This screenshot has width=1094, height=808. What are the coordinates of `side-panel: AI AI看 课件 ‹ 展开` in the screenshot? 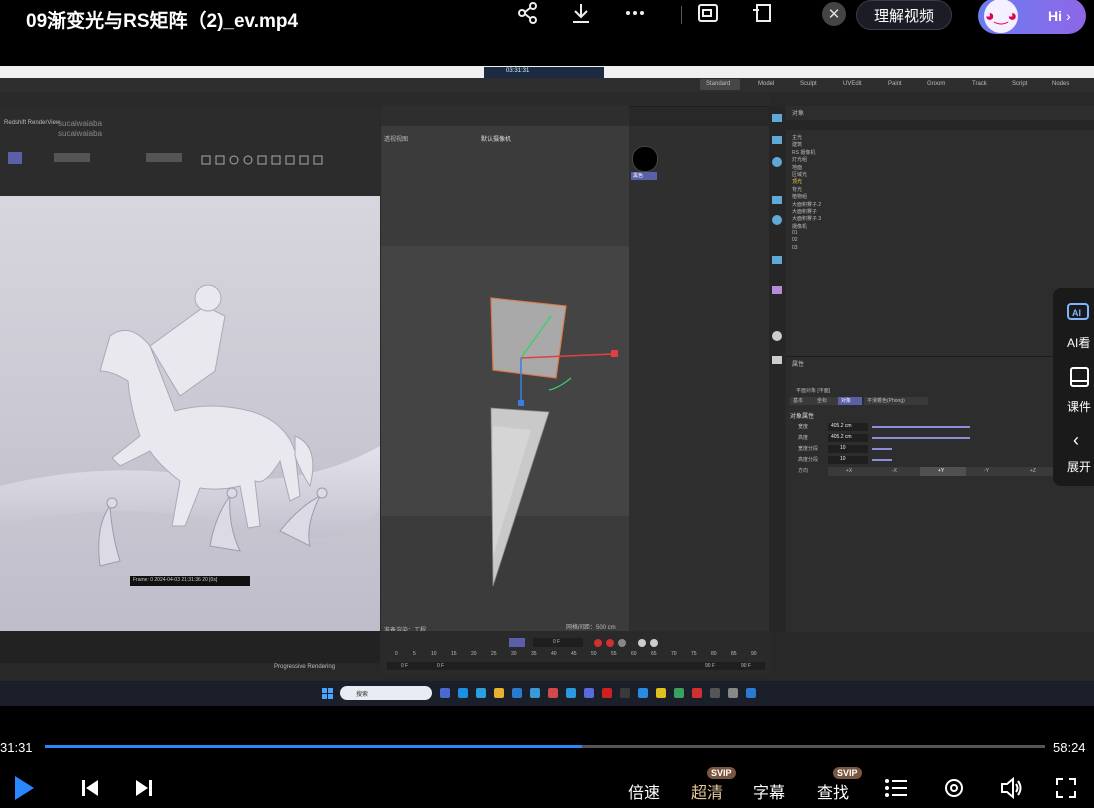 It's located at (1073, 387).